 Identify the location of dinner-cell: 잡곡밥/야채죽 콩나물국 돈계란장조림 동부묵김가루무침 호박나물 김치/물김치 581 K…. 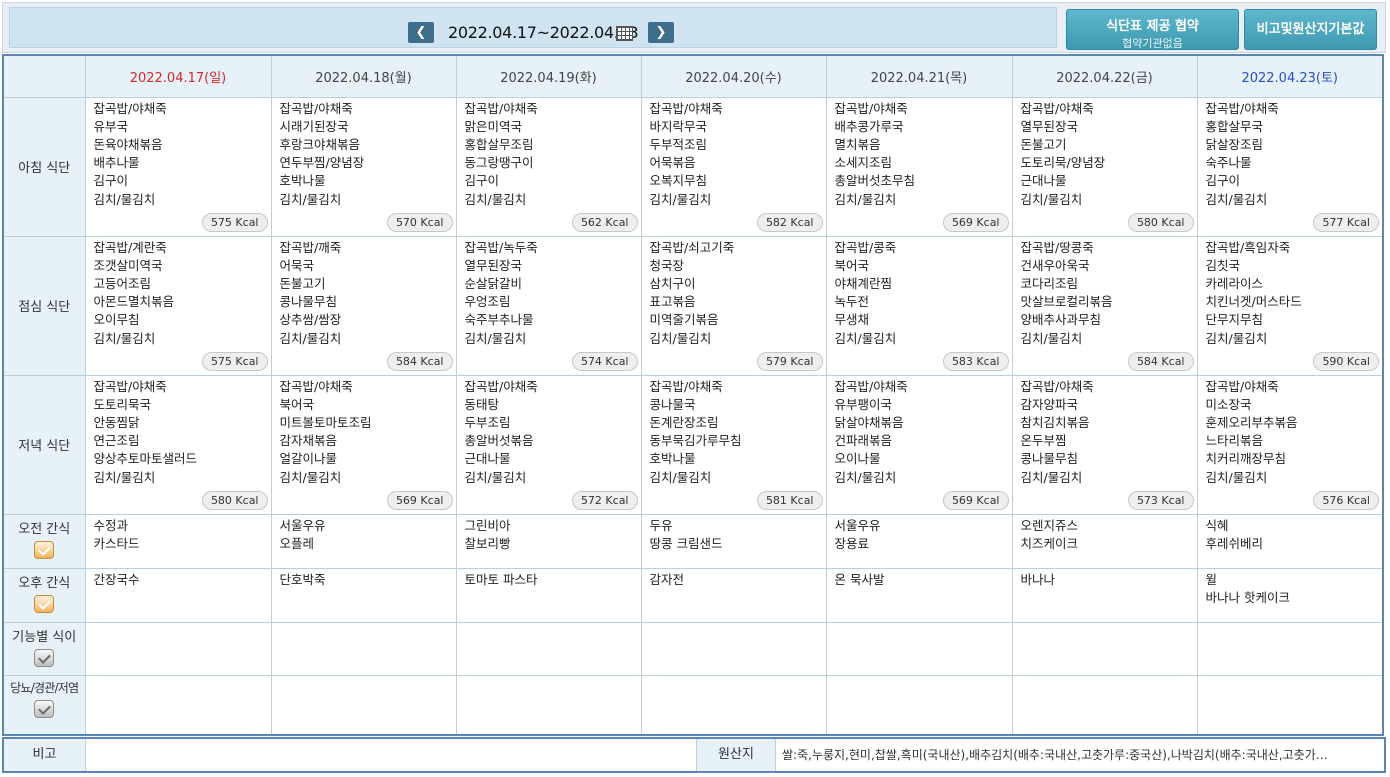
(733, 444).